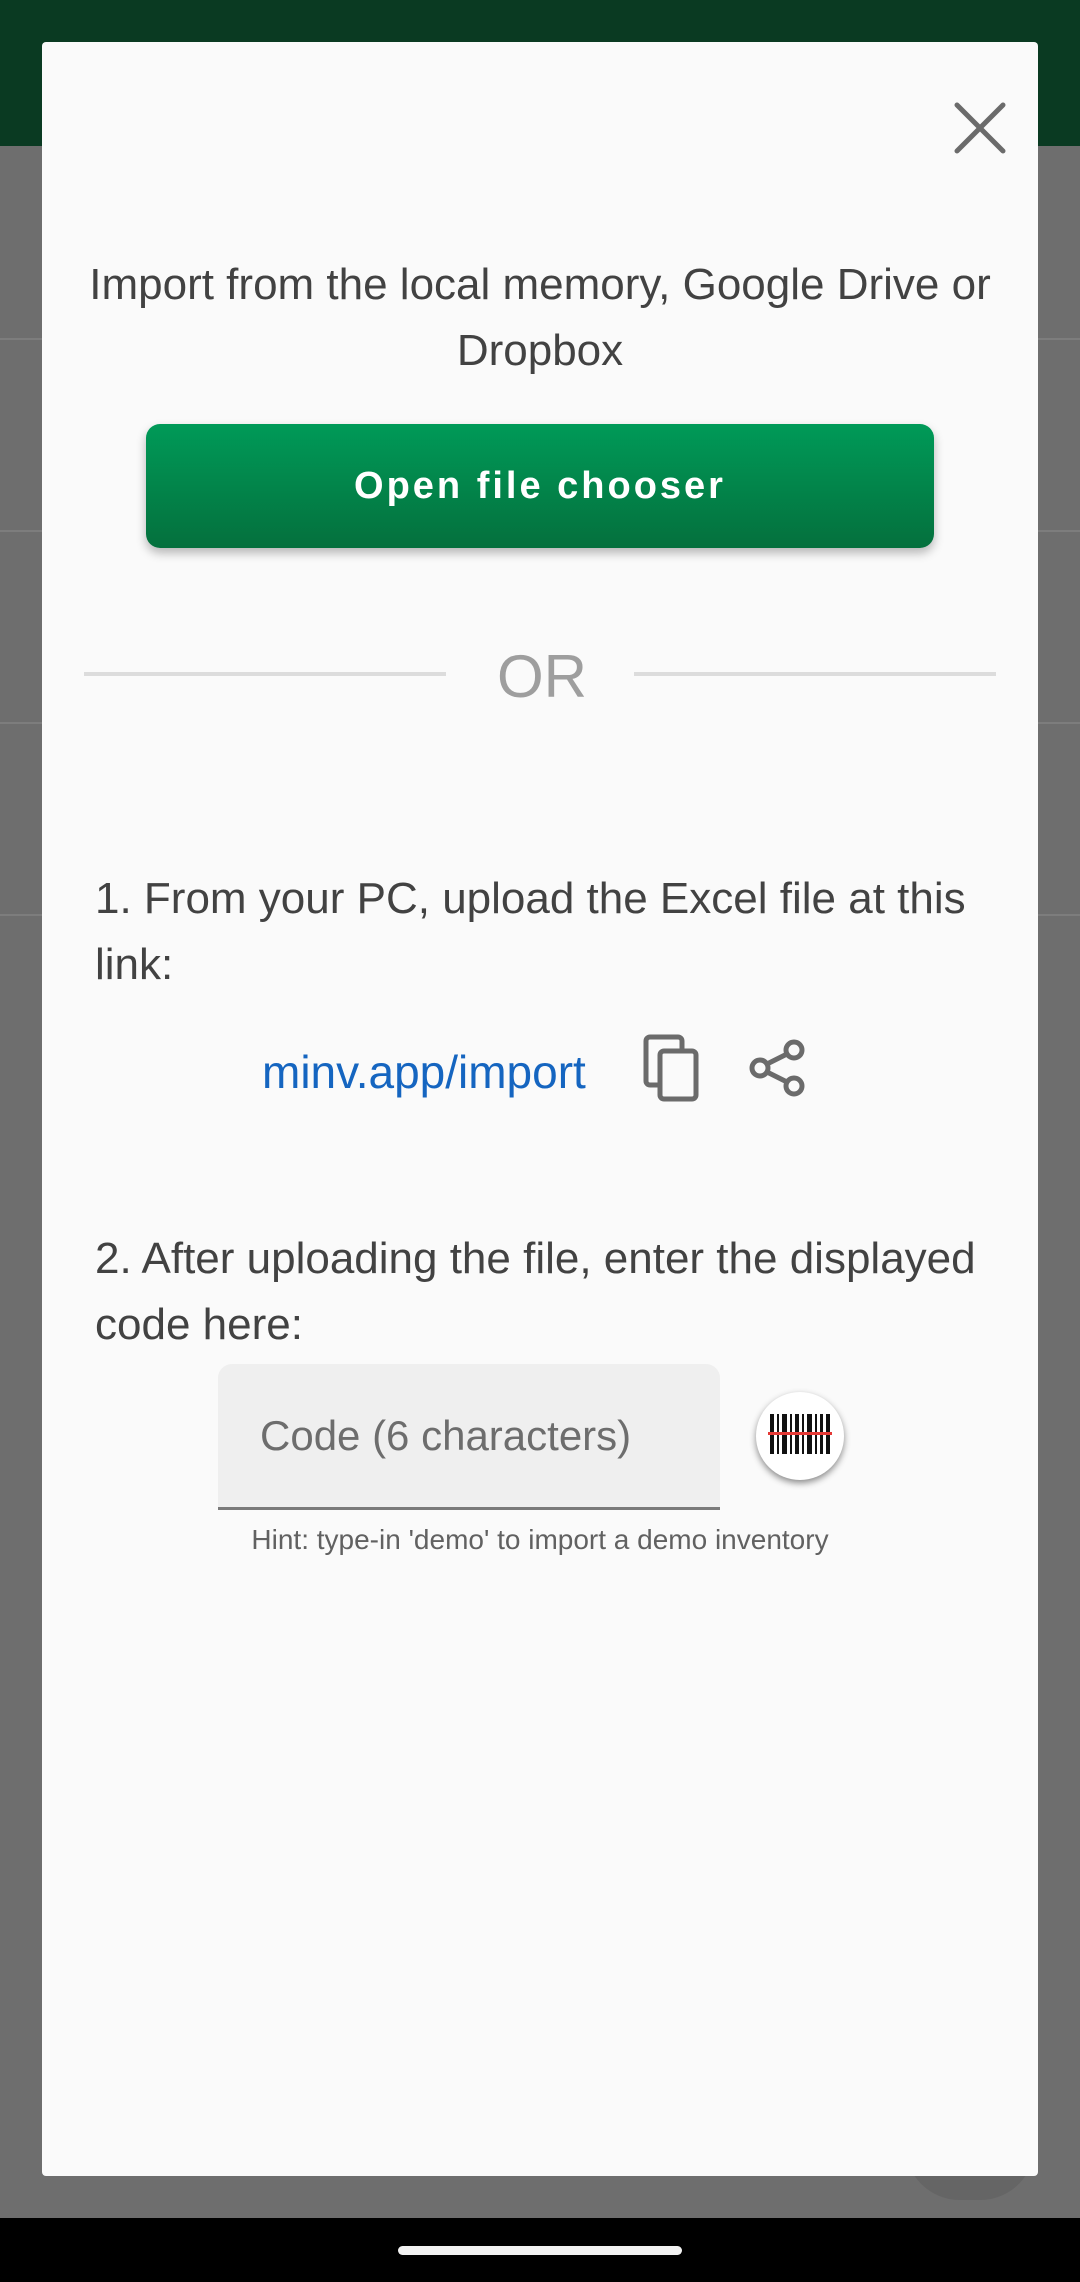 The image size is (1080, 2282). I want to click on import-link: minv.app/import, so click(424, 1072).